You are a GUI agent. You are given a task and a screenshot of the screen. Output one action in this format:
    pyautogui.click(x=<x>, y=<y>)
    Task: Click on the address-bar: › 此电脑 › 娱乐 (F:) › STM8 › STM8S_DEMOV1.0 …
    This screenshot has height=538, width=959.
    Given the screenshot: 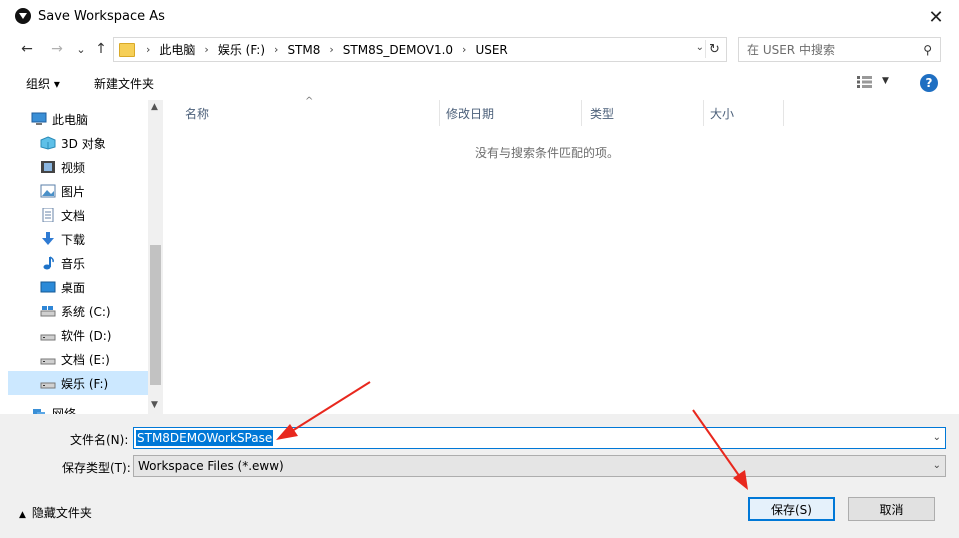 What is the action you would take?
    pyautogui.click(x=420, y=49)
    